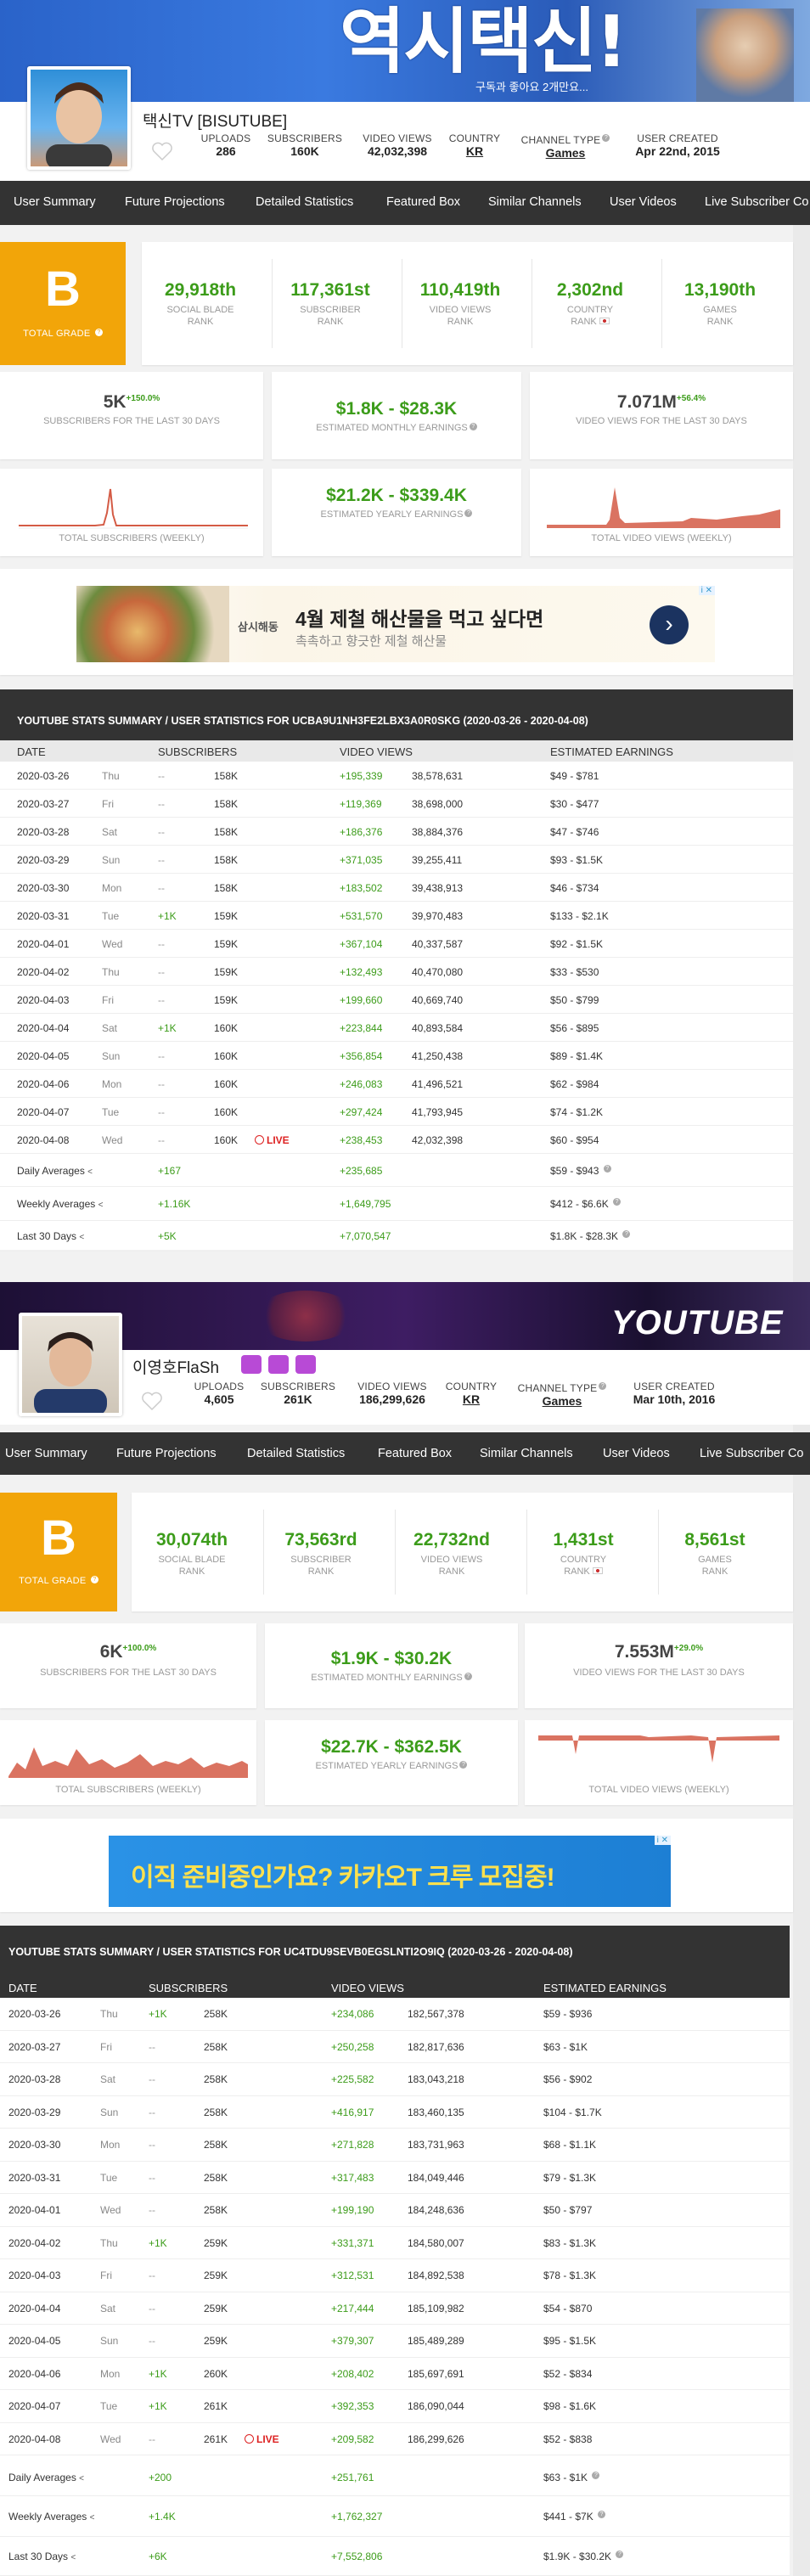 The image size is (810, 2576). What do you see at coordinates (669, 624) in the screenshot?
I see `ad-arrow-icon: ›` at bounding box center [669, 624].